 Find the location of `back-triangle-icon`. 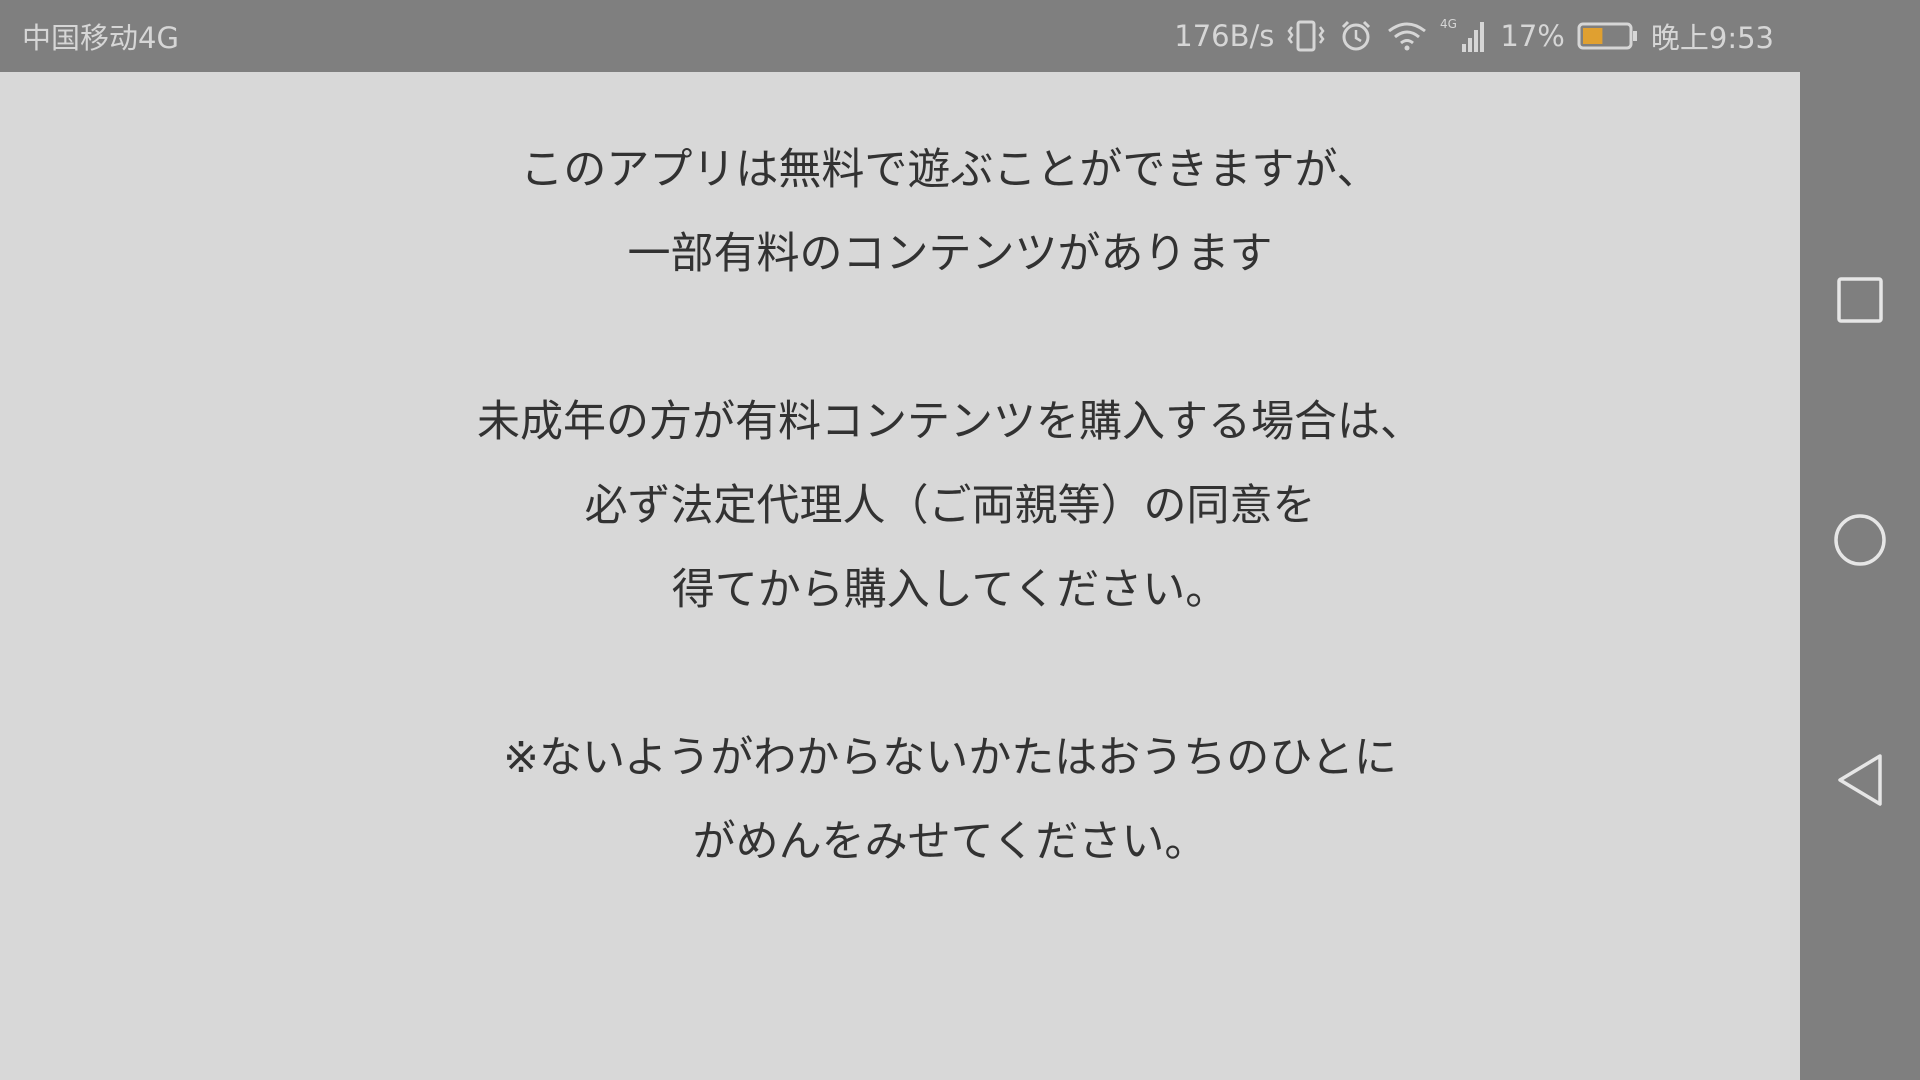

back-triangle-icon is located at coordinates (1860, 780).